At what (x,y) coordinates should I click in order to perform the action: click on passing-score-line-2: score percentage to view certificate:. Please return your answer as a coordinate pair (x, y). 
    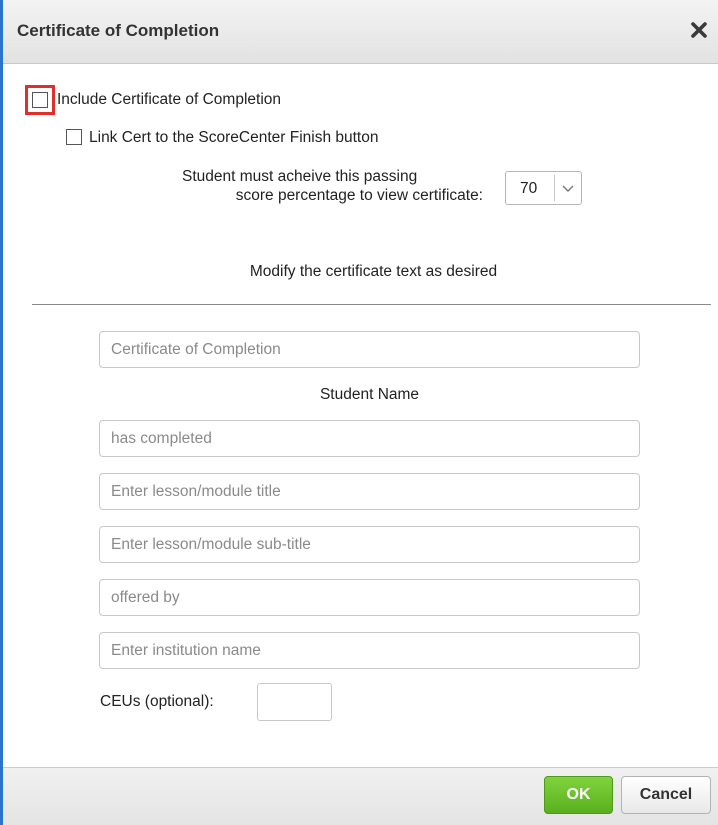
    Looking at the image, I should click on (359, 195).